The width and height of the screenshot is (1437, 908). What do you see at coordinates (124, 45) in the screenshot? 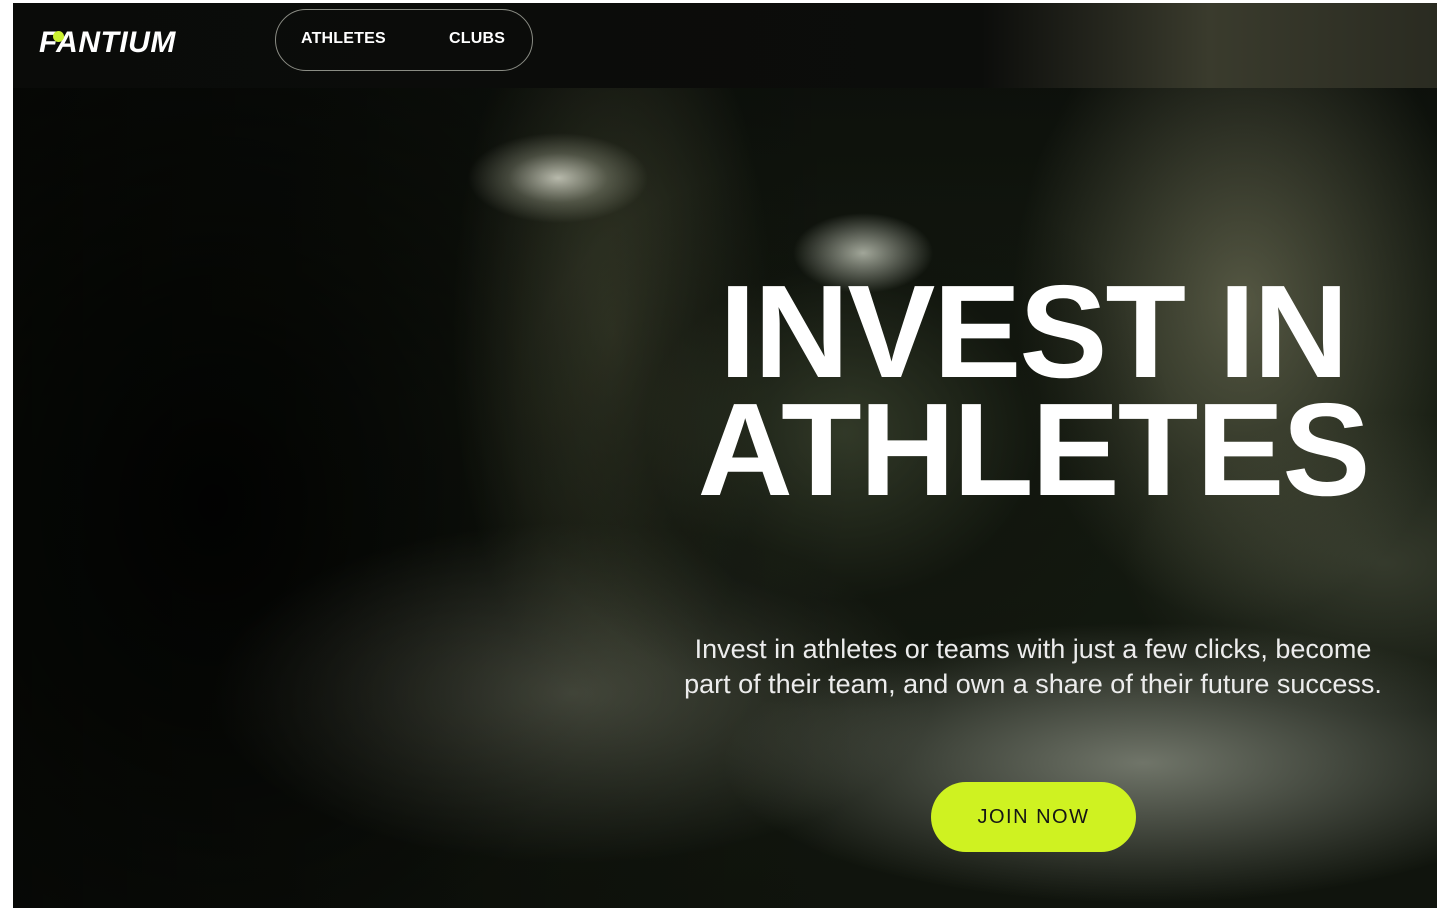
I see `brand-logo: FANTIUM` at bounding box center [124, 45].